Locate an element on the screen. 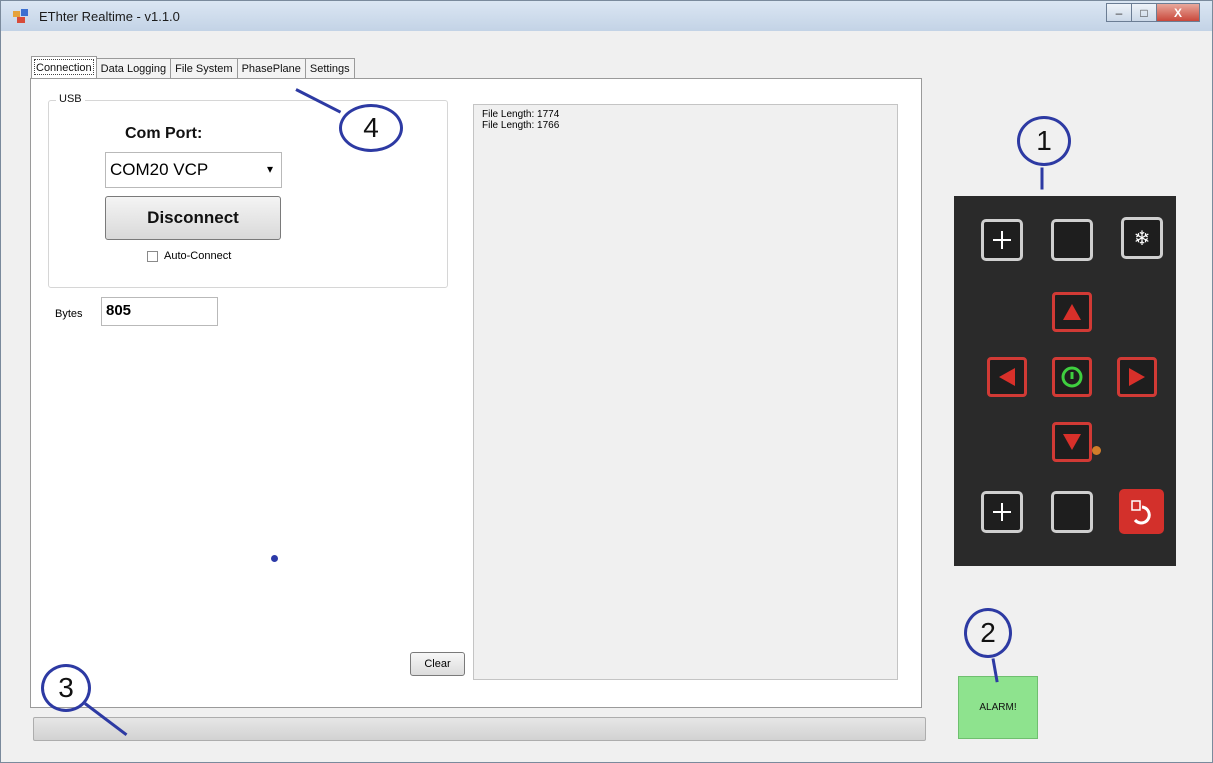  minimize-button: – is located at coordinates (1119, 12).